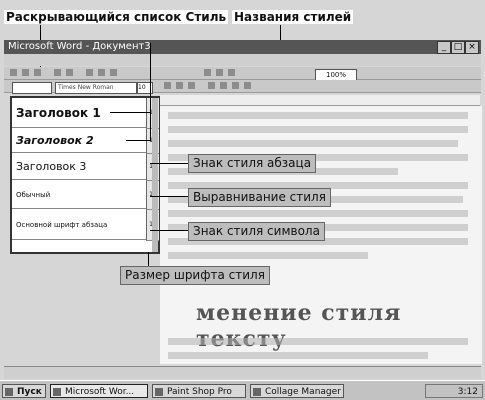  I want to click on save-icon, so click(37, 72).